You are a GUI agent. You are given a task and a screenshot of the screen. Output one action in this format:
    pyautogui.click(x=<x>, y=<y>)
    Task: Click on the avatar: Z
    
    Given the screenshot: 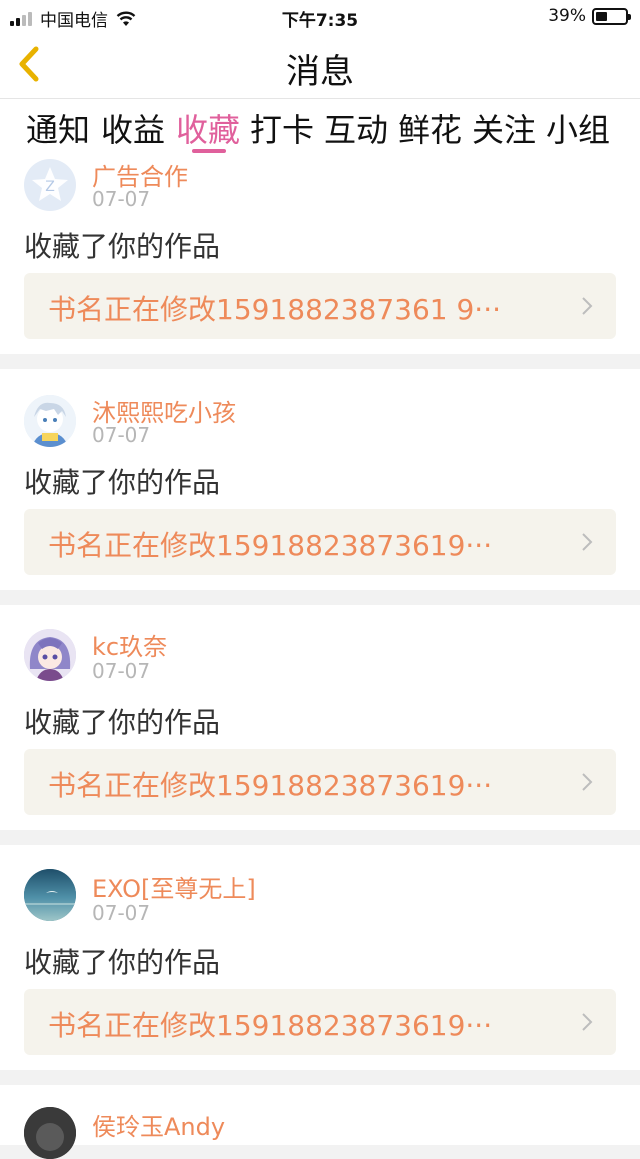 What is the action you would take?
    pyautogui.click(x=50, y=185)
    